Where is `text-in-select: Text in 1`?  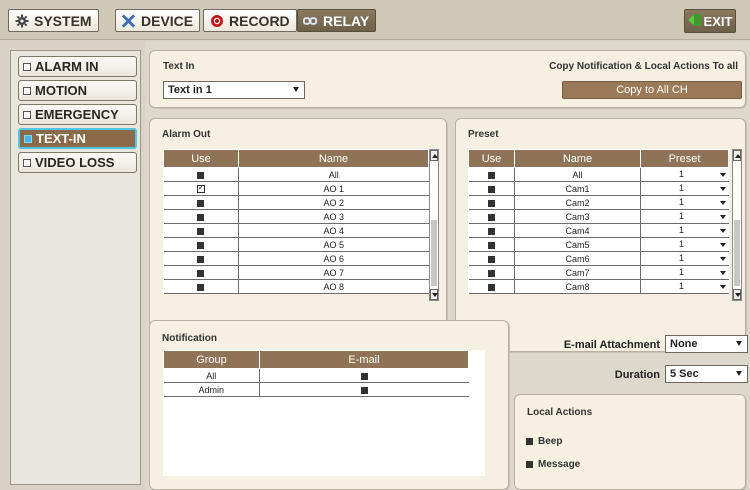
text-in-select: Text in 1 is located at coordinates (234, 90).